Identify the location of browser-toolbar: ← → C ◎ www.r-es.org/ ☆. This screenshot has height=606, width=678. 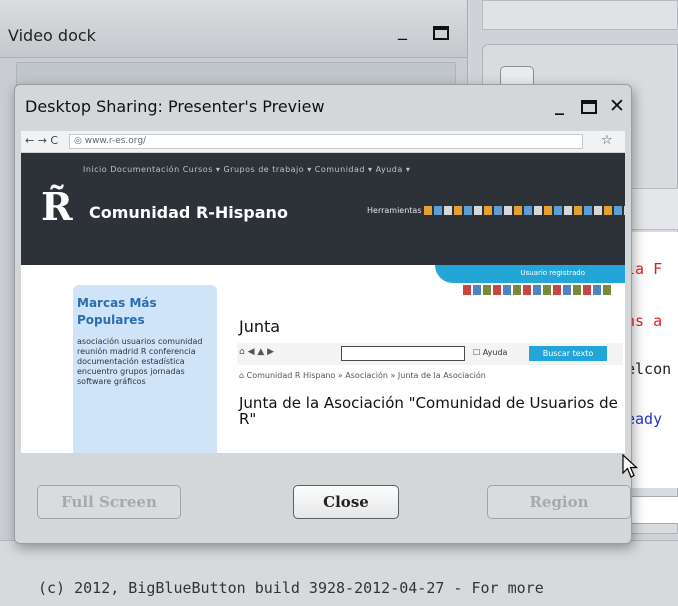
(323, 142).